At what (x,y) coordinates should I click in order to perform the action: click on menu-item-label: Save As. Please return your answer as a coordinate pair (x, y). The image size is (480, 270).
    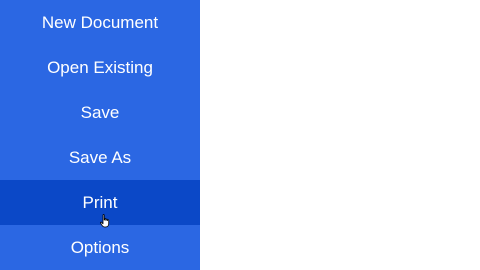
    Looking at the image, I should click on (100, 157).